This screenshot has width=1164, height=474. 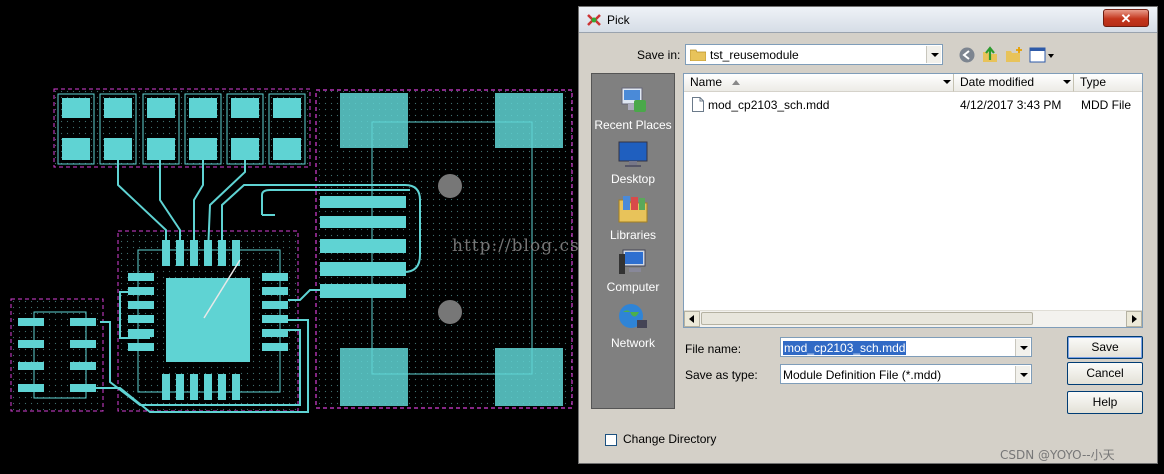 What do you see at coordinates (706, 82) in the screenshot?
I see `column-label: Name` at bounding box center [706, 82].